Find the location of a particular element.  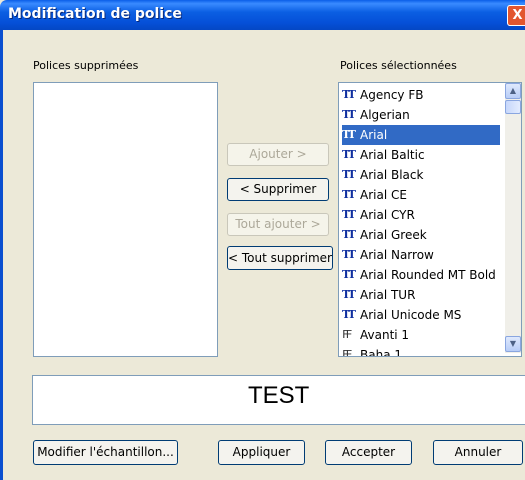

font-name: Arial CE is located at coordinates (383, 195).